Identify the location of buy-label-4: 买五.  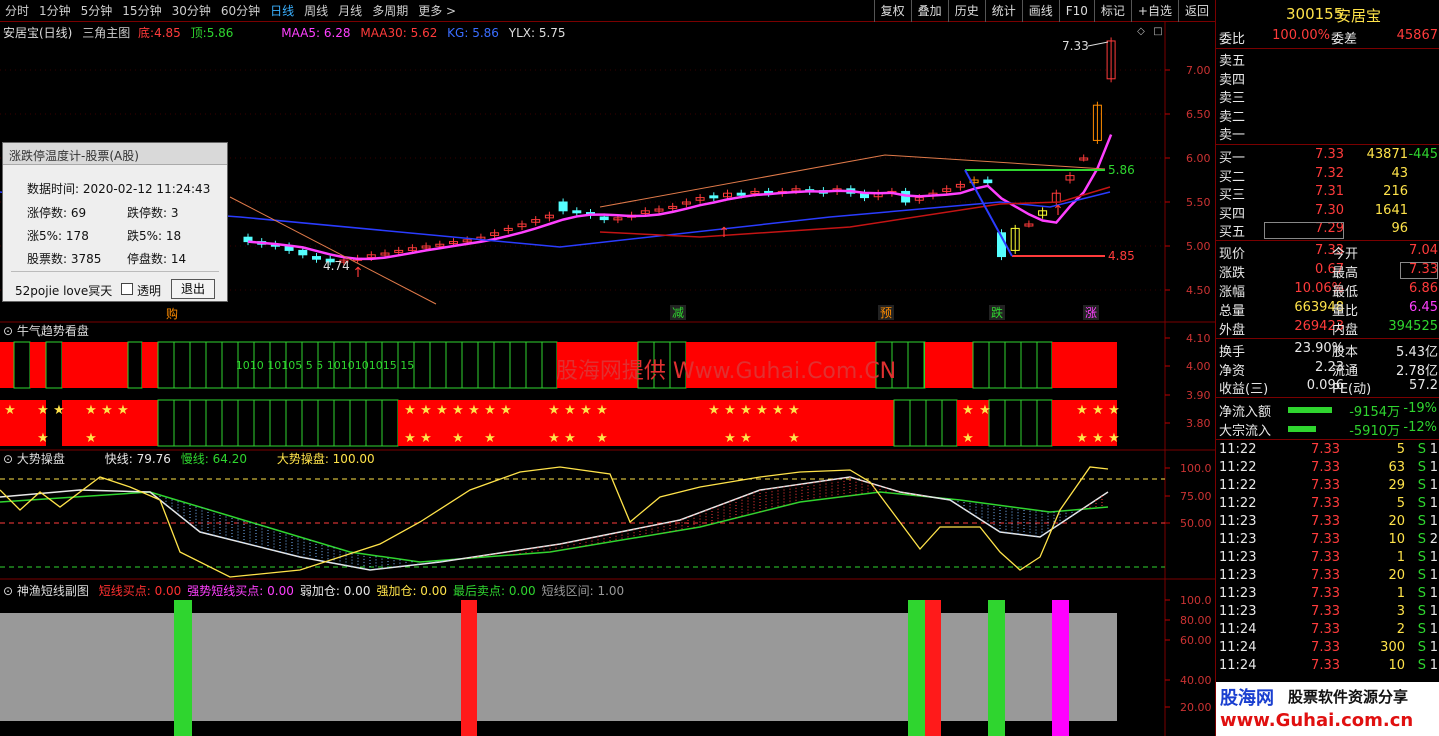
(1232, 233).